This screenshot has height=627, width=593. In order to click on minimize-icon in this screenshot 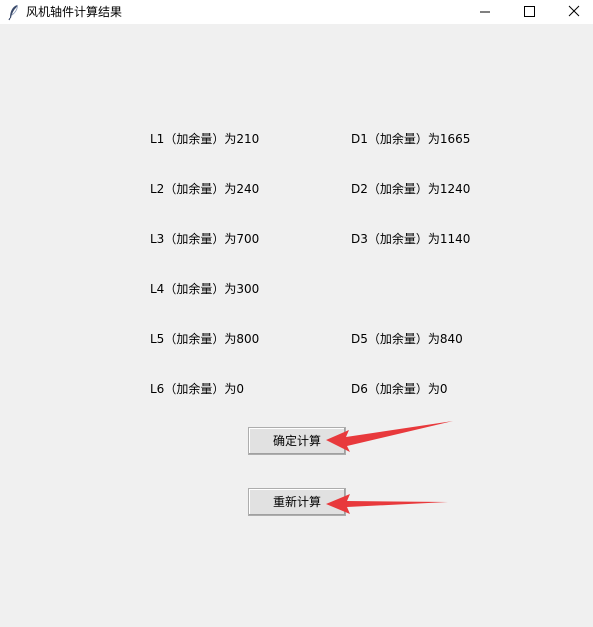, I will do `click(485, 12)`.